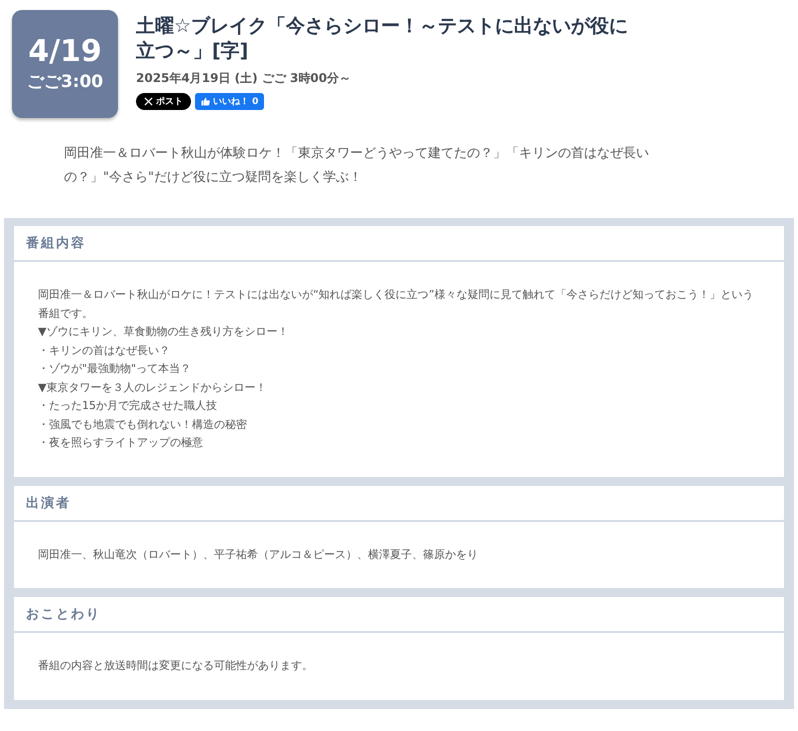 This screenshot has height=731, width=798. I want to click on program-title: 土曜☆ブレイク「今さらシロー！～テストに出ないが役に立つ～」[字], so click(383, 39).